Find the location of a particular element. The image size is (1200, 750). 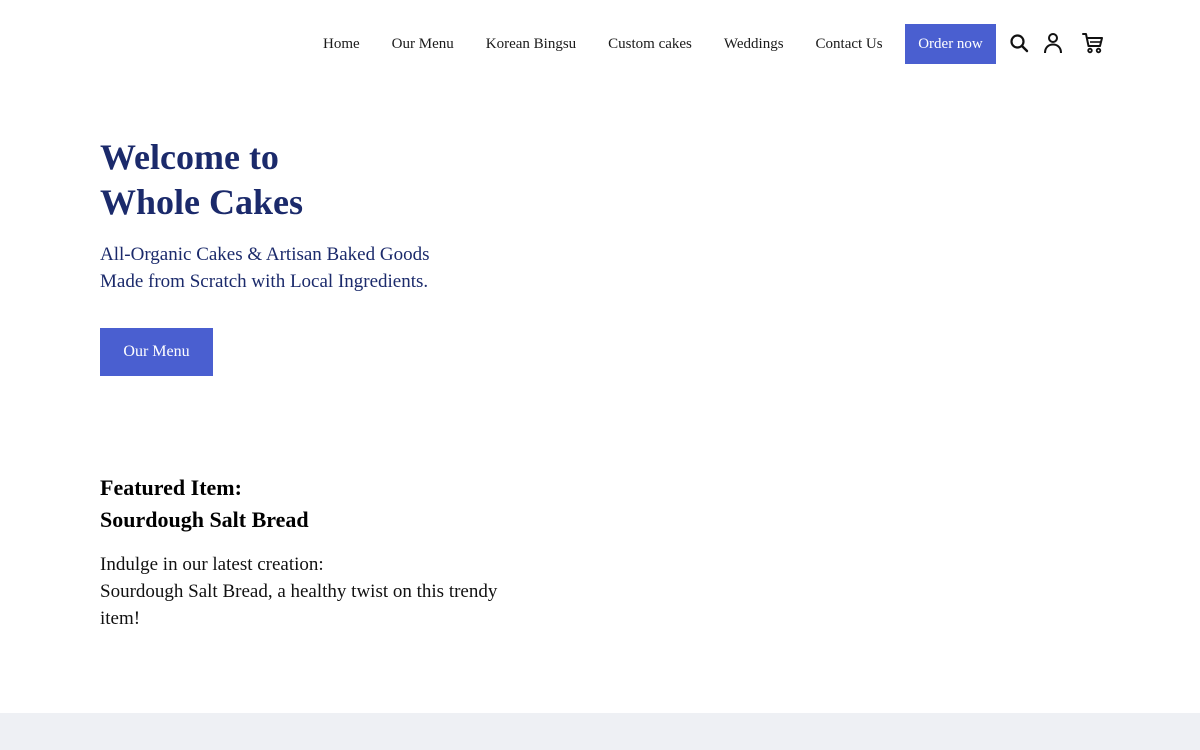

nav-item-korean-bingsu: Korean Bingsu is located at coordinates (531, 44).